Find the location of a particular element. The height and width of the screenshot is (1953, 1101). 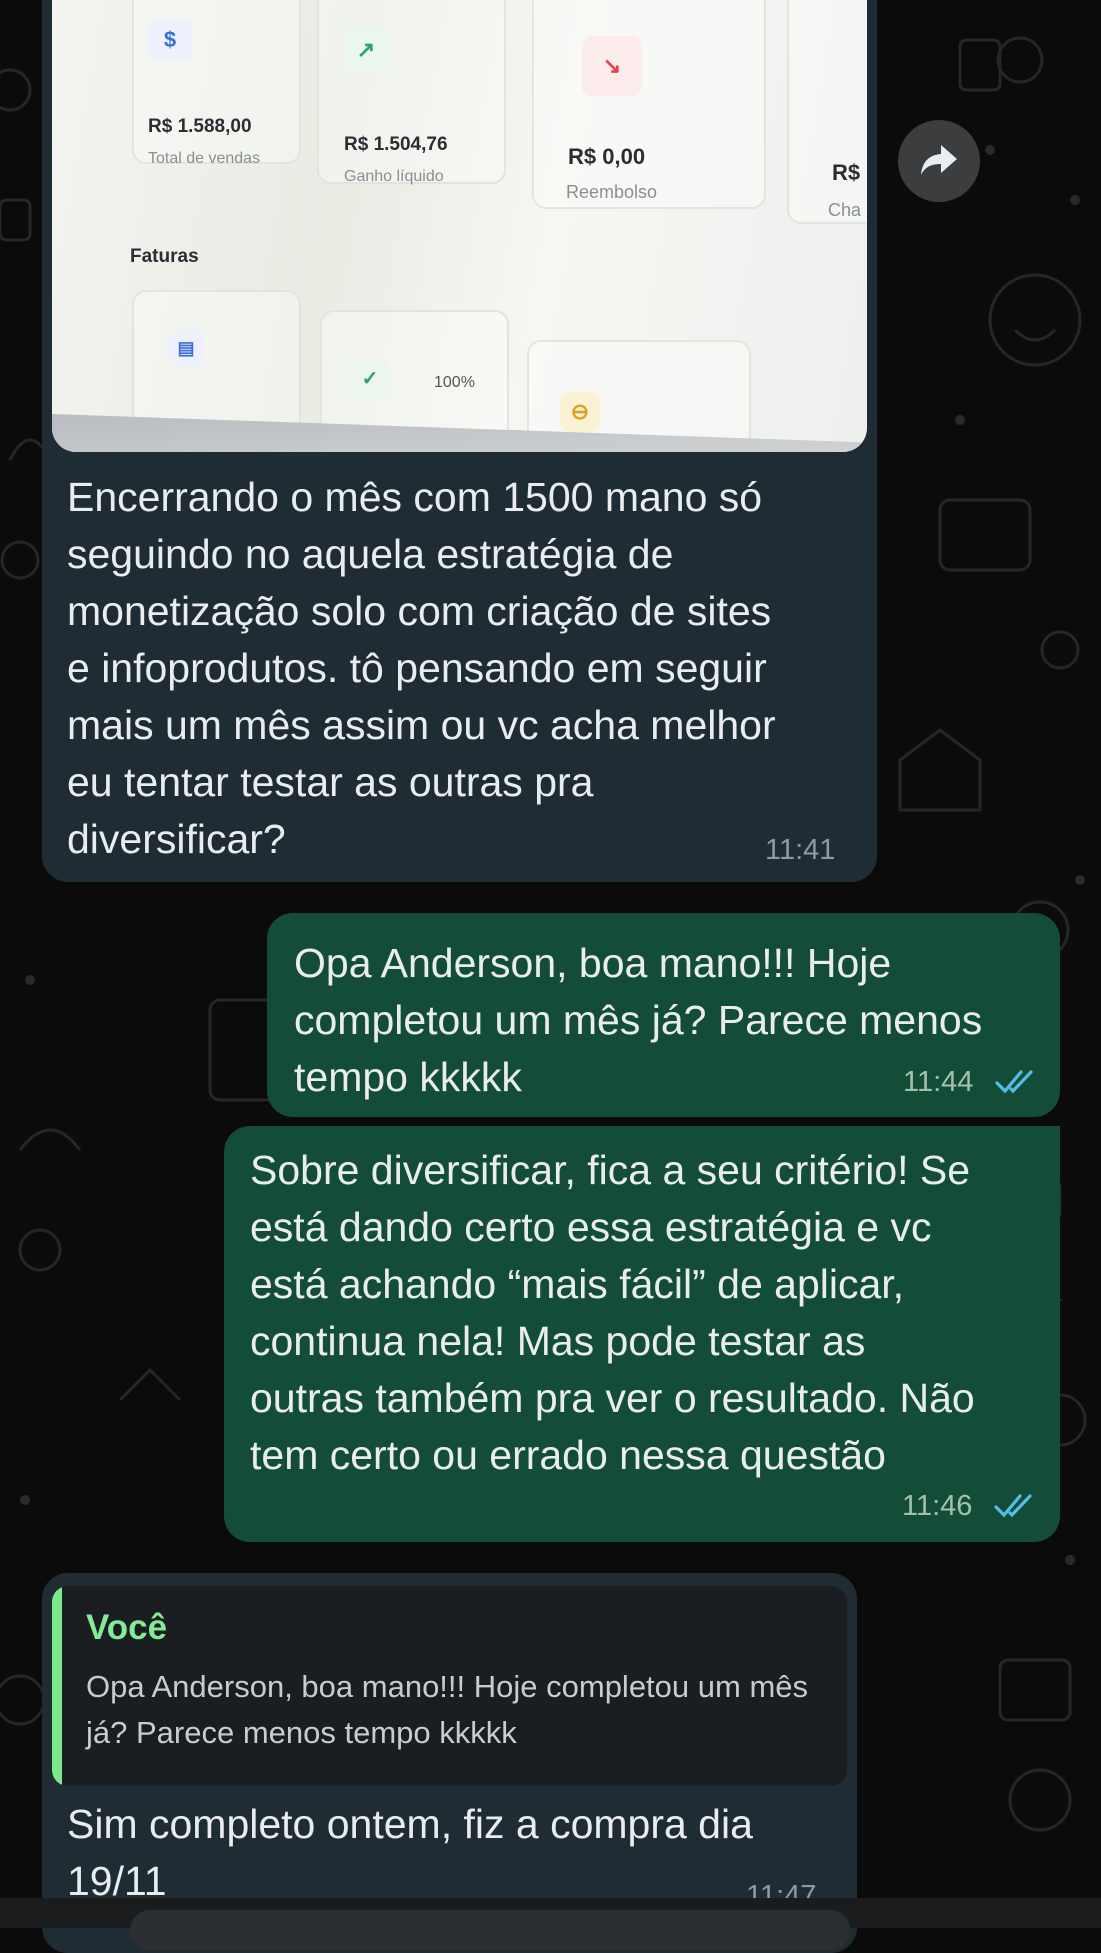

message-time: 11:46 is located at coordinates (937, 1506).